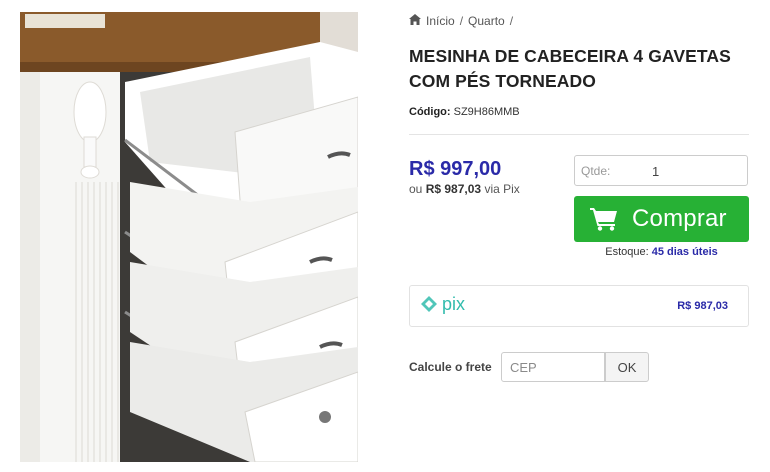 Image resolution: width=770 pixels, height=472 pixels. What do you see at coordinates (502, 189) in the screenshot?
I see `pix-suffix: via Pix` at bounding box center [502, 189].